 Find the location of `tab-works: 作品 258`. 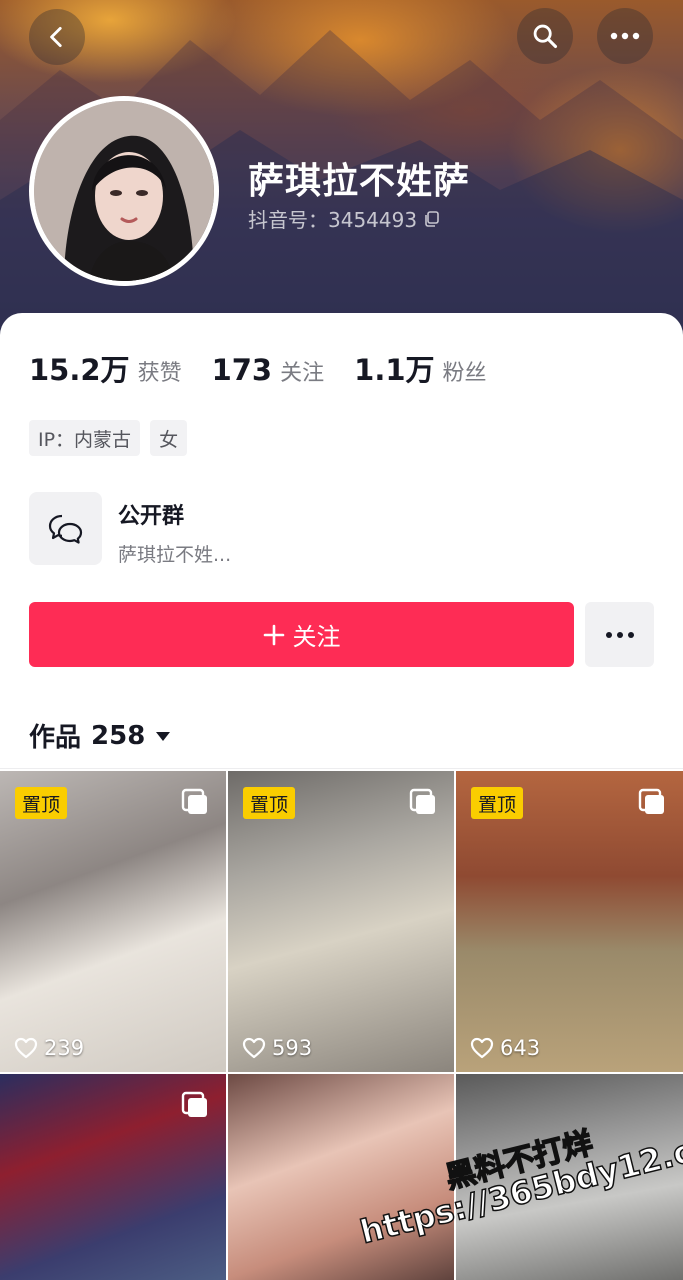

tab-works: 作品 258 is located at coordinates (100, 735).